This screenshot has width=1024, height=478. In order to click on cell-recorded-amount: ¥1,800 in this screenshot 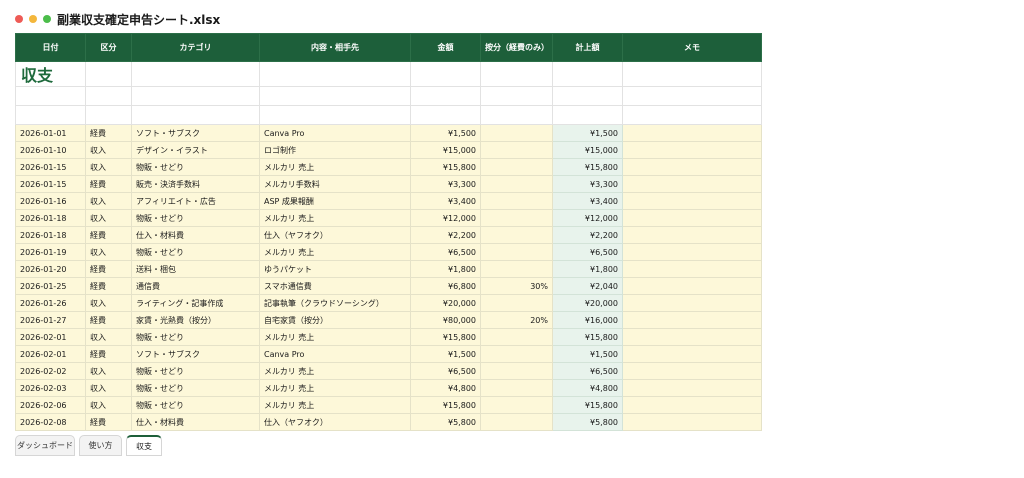, I will do `click(587, 269)`.